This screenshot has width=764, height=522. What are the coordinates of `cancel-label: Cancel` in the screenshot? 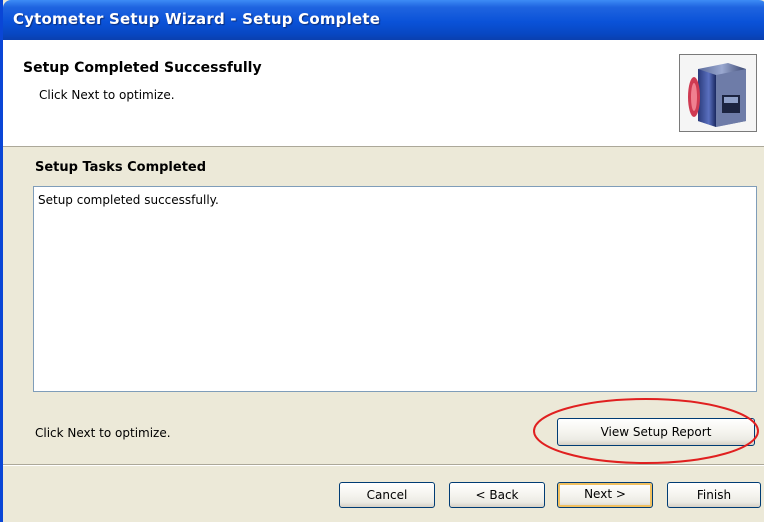 It's located at (387, 495).